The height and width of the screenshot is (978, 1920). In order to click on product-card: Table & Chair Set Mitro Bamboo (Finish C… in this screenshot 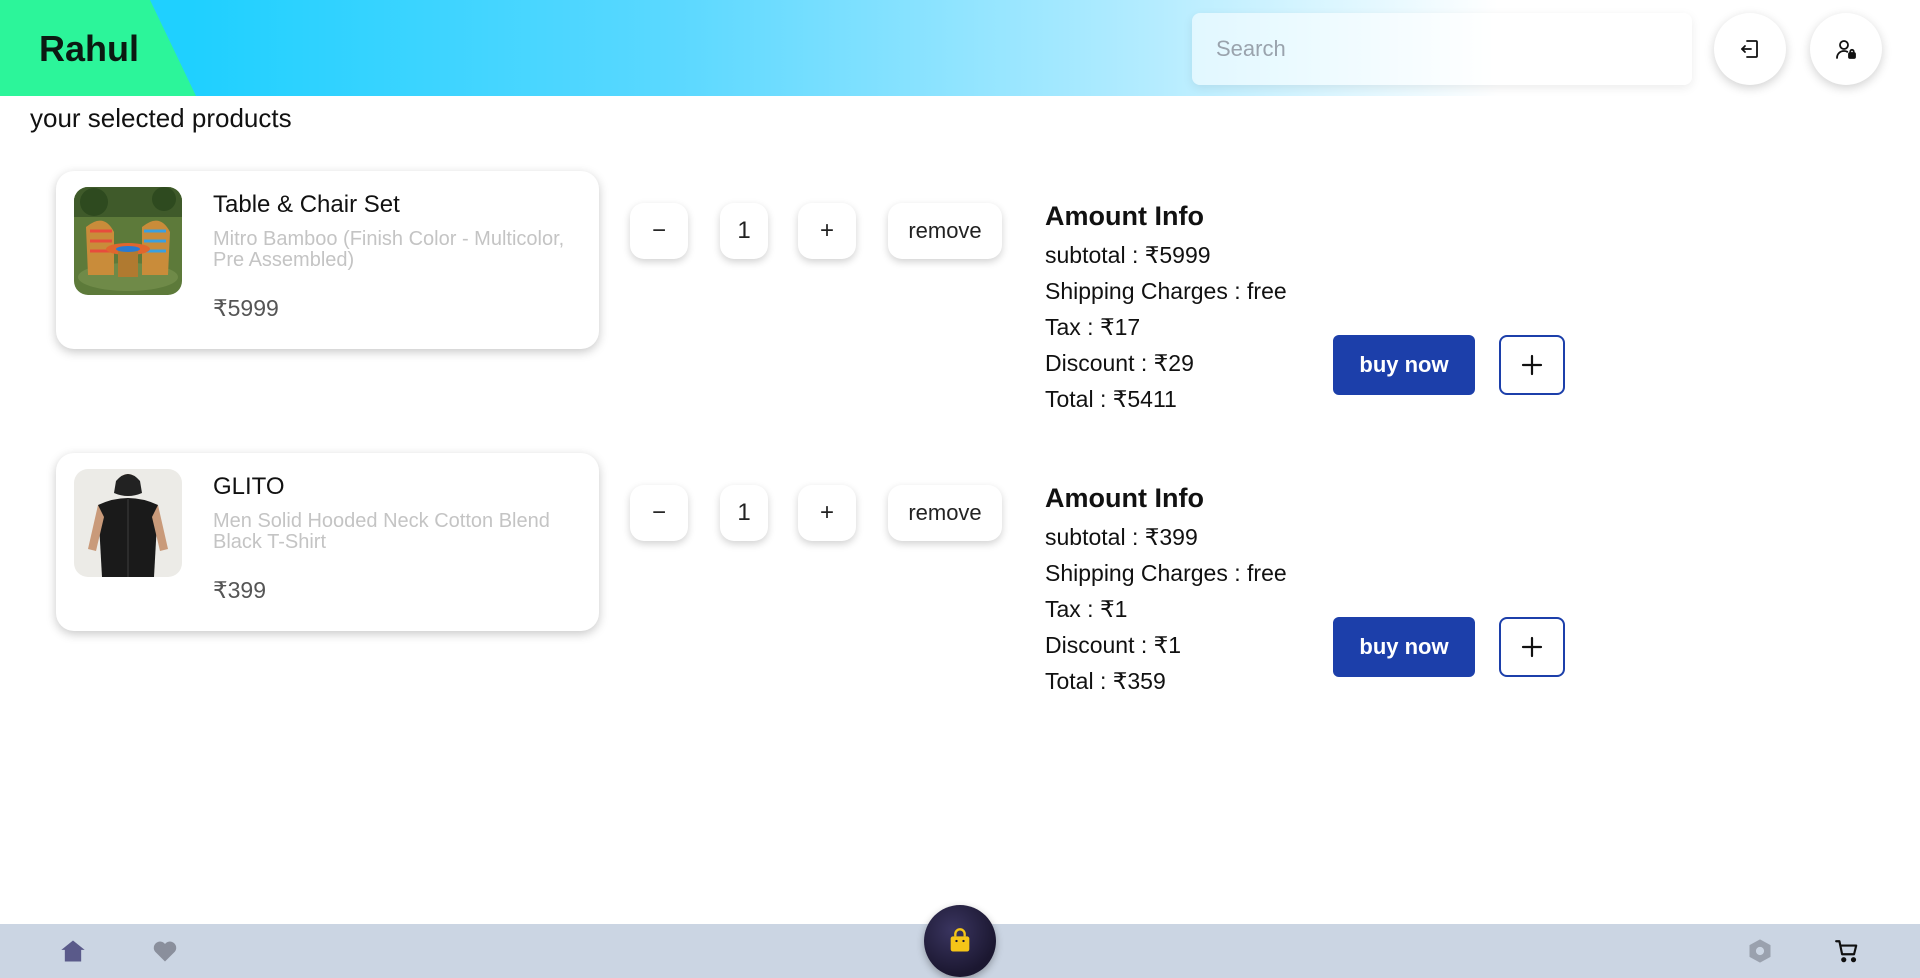, I will do `click(327, 260)`.